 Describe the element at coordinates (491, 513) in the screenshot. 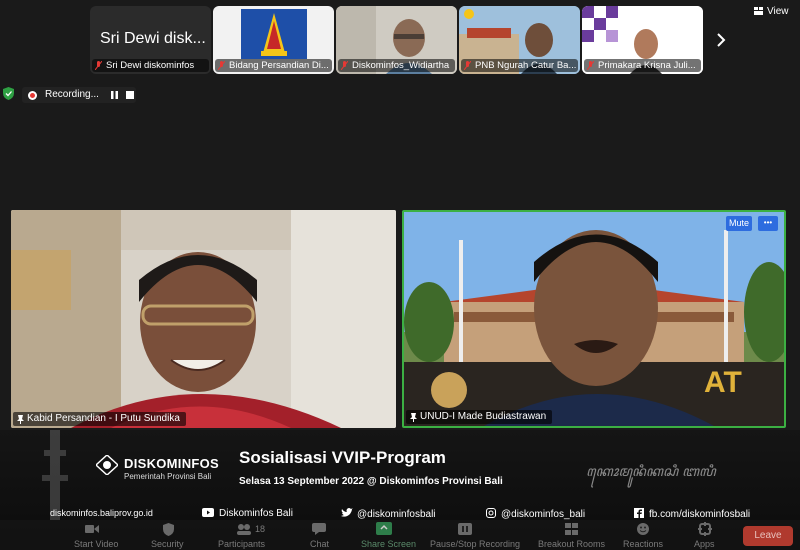

I see `instagram-icon` at that location.